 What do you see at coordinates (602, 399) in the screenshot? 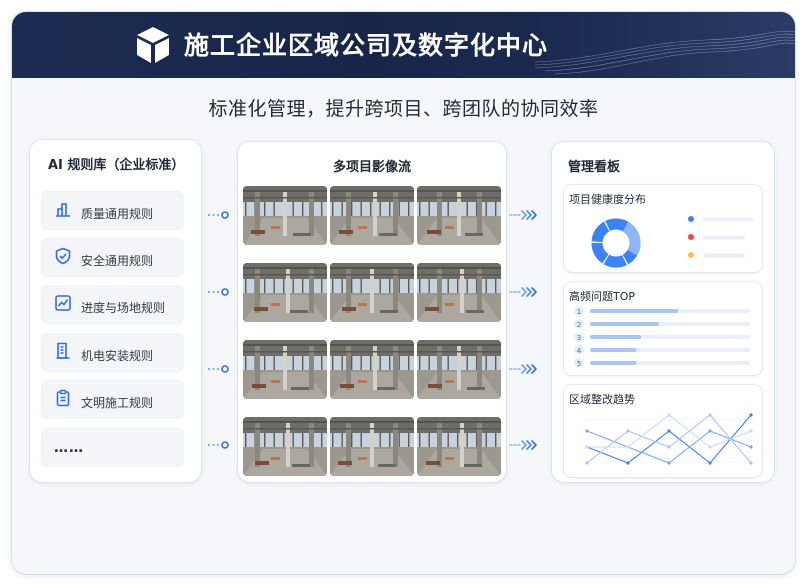
I see `trend-card-title: 区域整改趋势` at bounding box center [602, 399].